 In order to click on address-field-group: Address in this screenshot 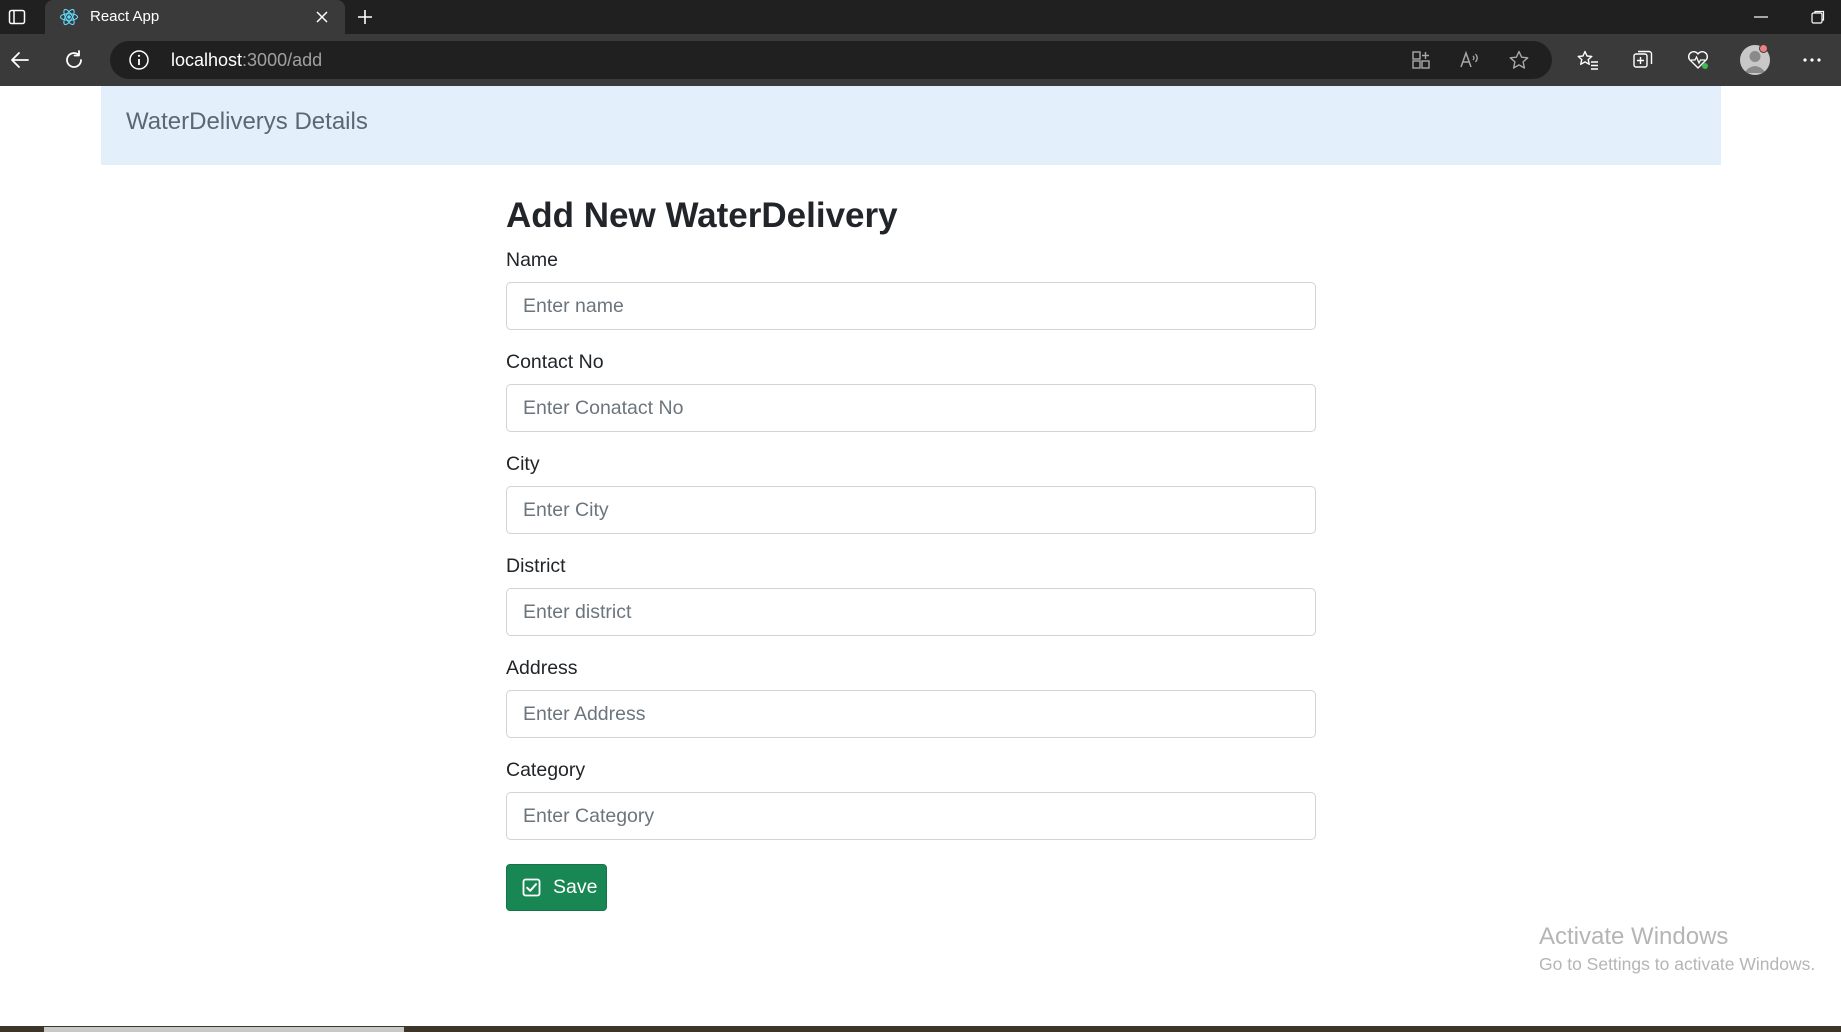, I will do `click(911, 697)`.